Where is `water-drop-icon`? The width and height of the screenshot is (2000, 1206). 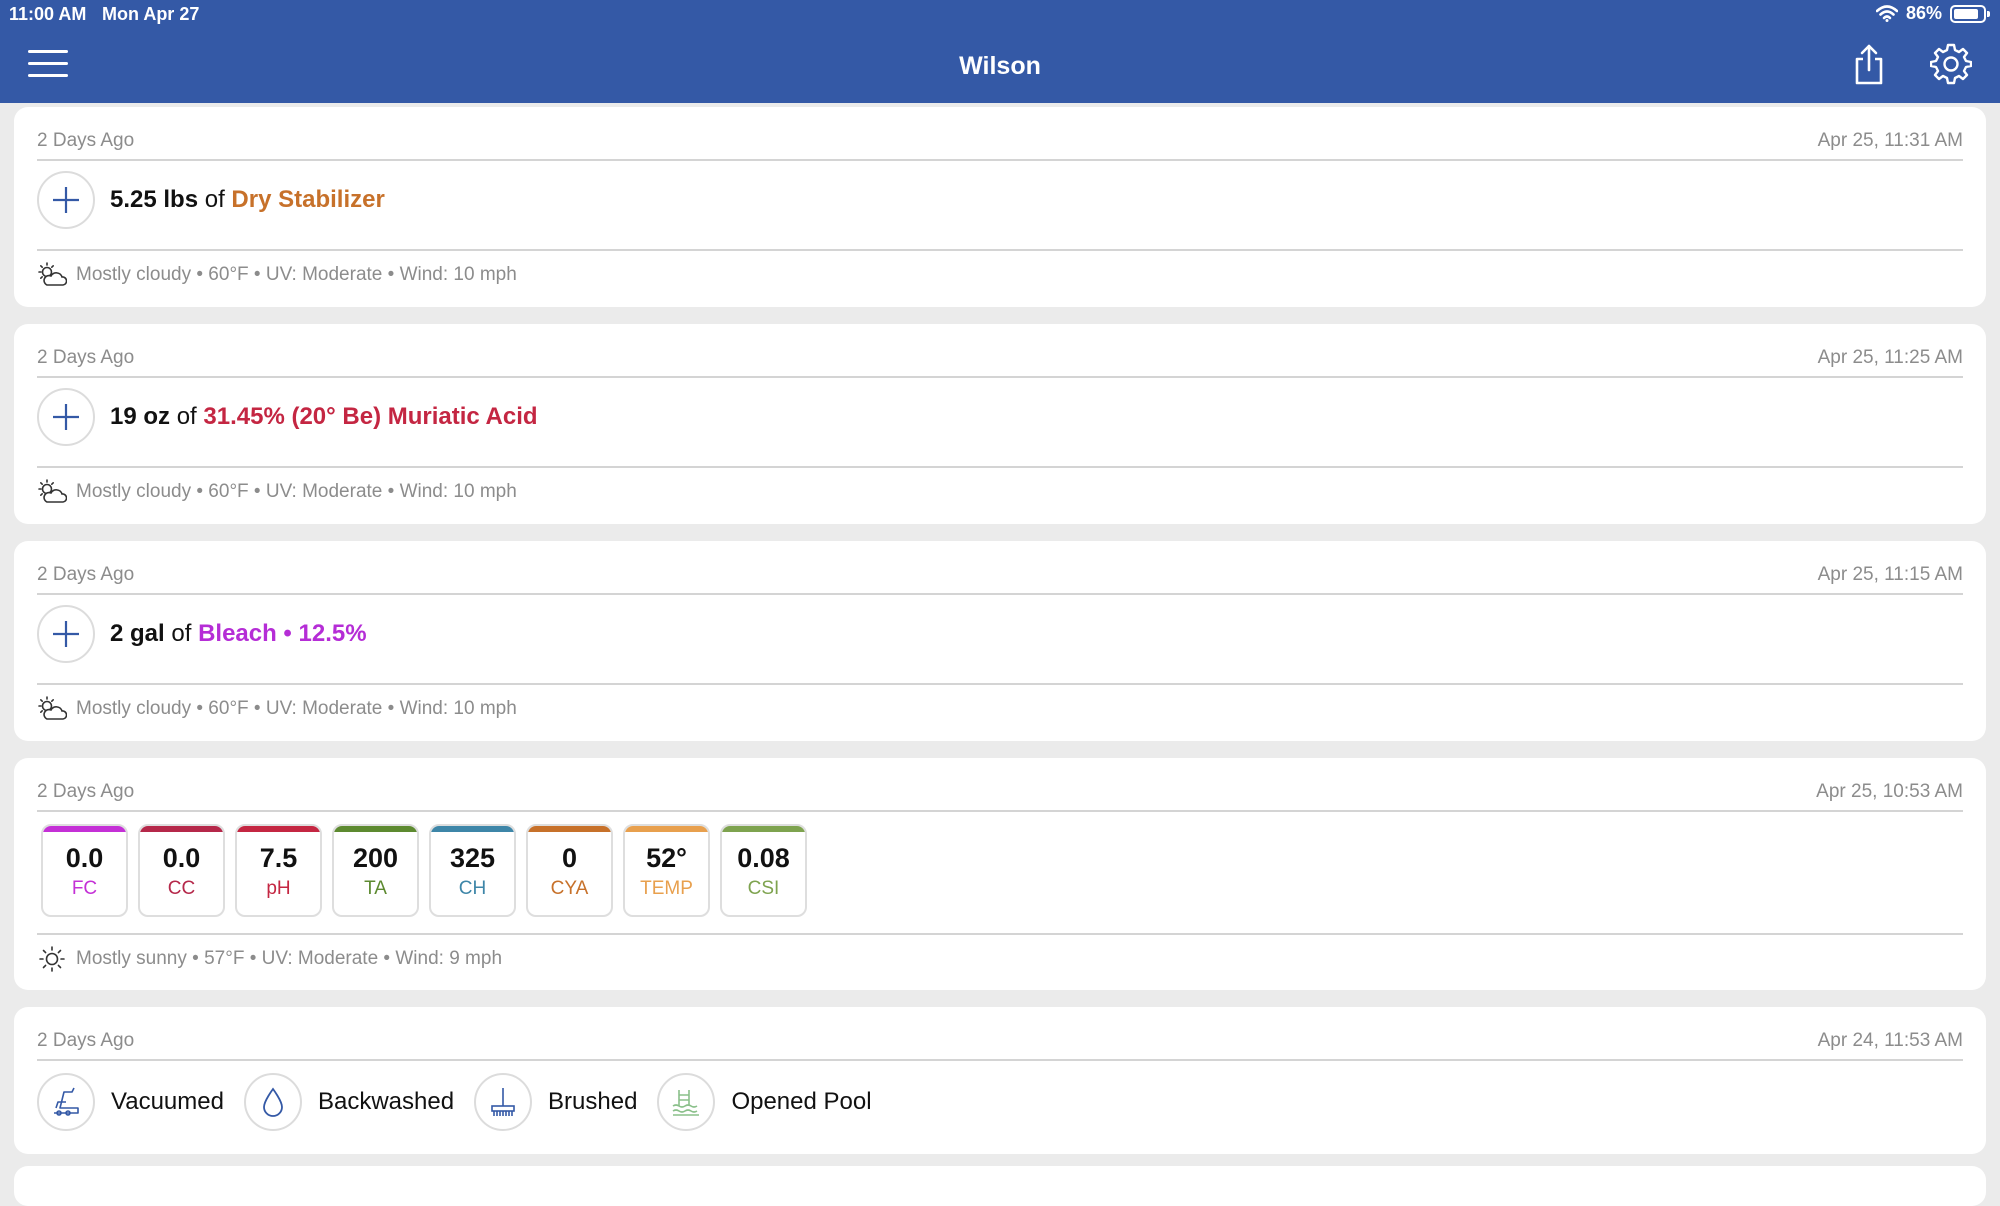
water-drop-icon is located at coordinates (273, 1102).